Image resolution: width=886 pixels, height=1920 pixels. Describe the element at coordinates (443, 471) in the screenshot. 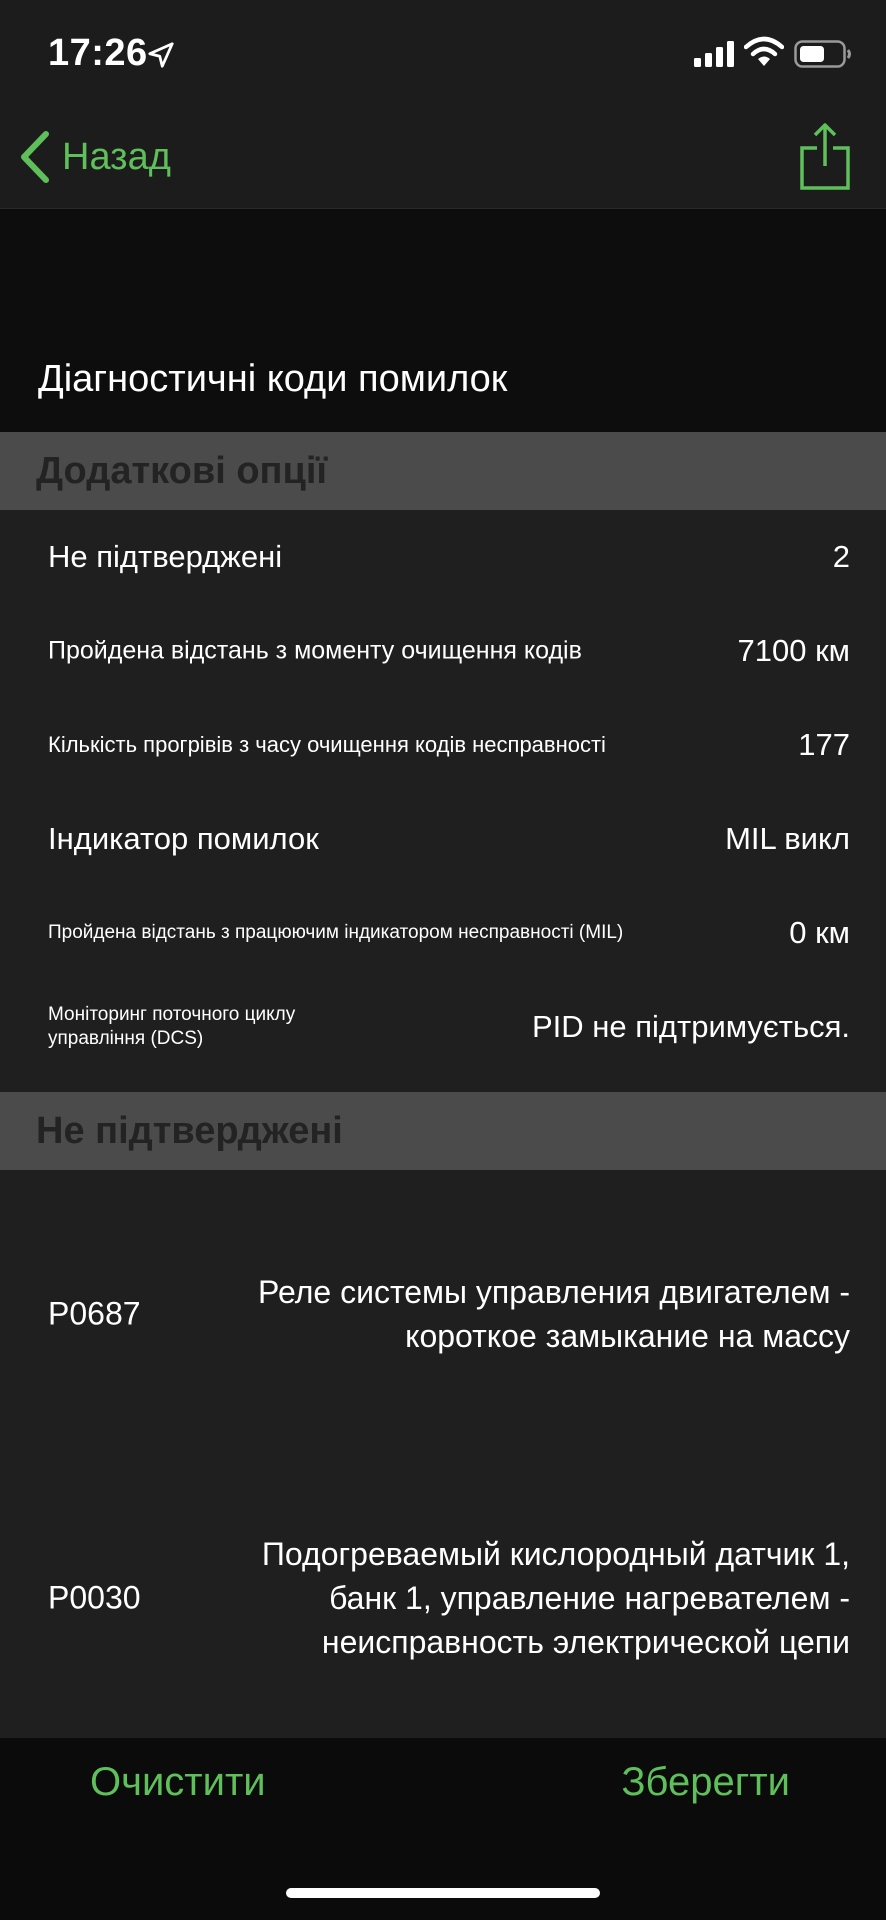

I see `section-header-options: Додаткові опції` at that location.